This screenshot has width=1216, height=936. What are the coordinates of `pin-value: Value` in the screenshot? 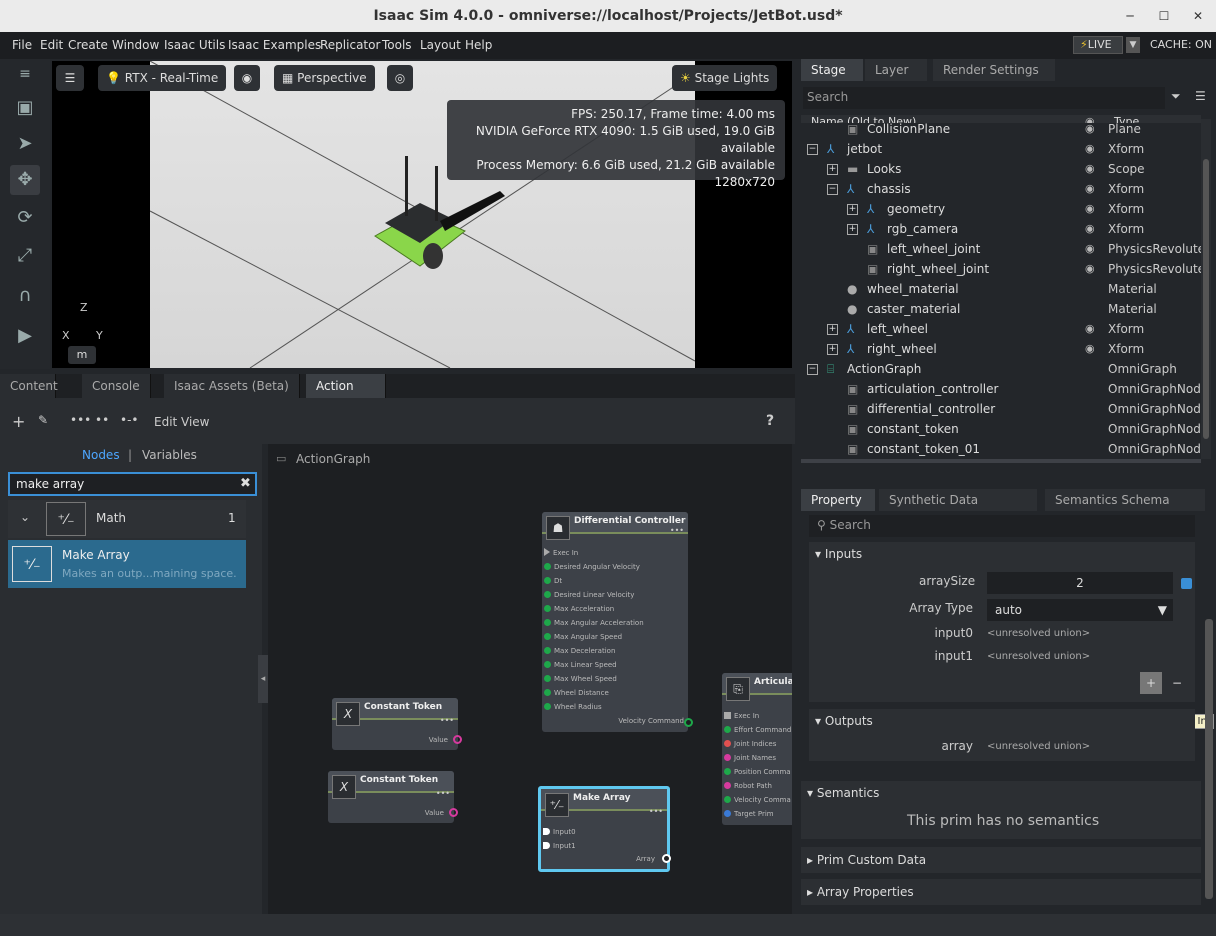 It's located at (438, 740).